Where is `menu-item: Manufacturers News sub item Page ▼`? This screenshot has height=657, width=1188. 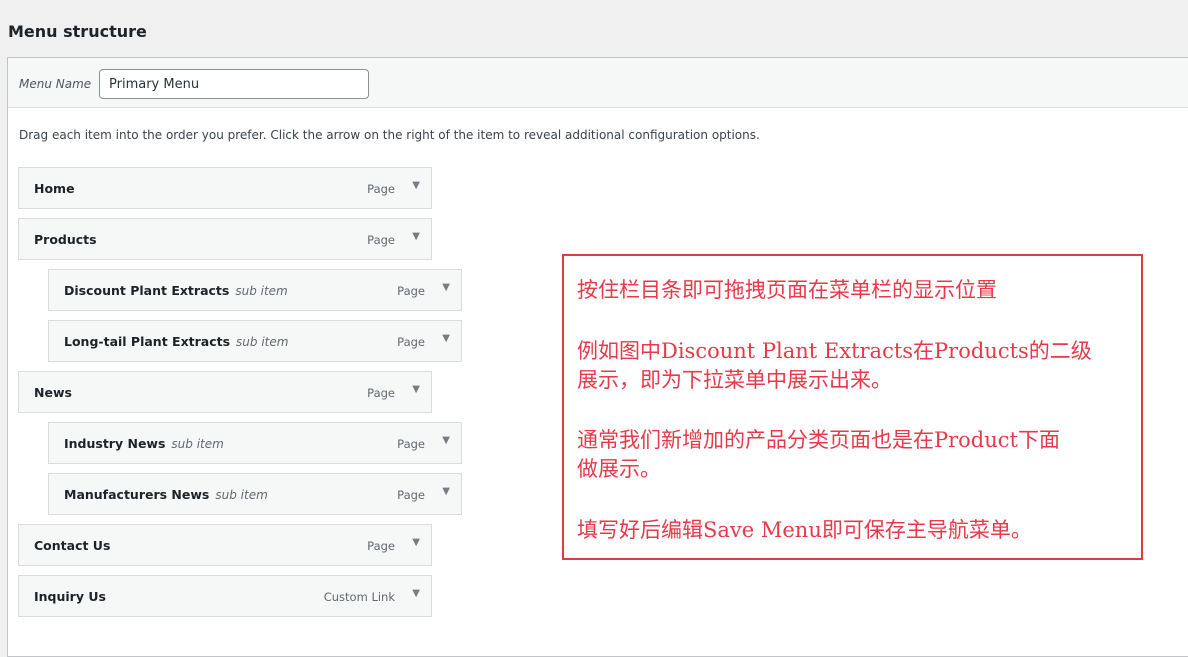
menu-item: Manufacturers News sub item Page ▼ is located at coordinates (255, 494).